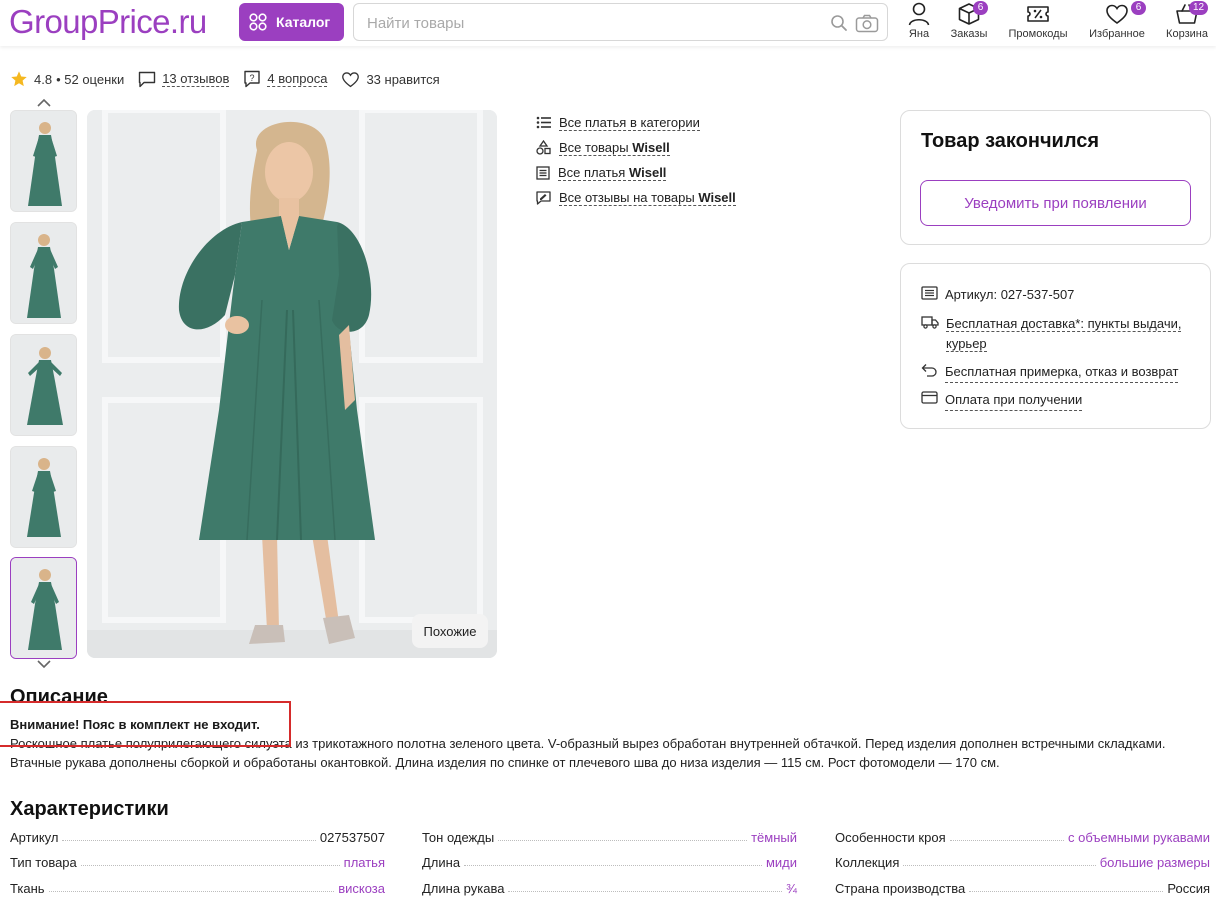  Describe the element at coordinates (900, 888) in the screenshot. I see `spec-key: Страна производства` at that location.